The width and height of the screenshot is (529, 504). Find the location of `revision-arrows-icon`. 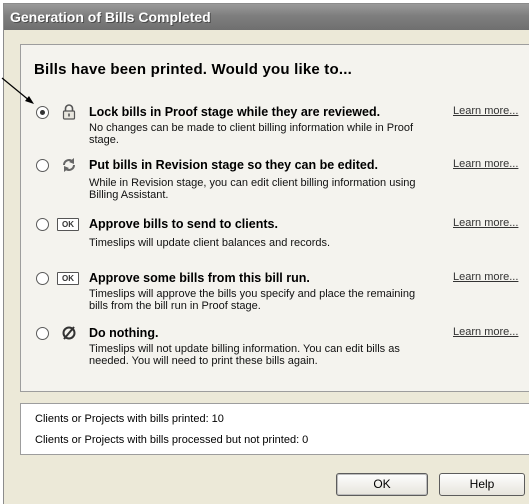

revision-arrows-icon is located at coordinates (69, 165).